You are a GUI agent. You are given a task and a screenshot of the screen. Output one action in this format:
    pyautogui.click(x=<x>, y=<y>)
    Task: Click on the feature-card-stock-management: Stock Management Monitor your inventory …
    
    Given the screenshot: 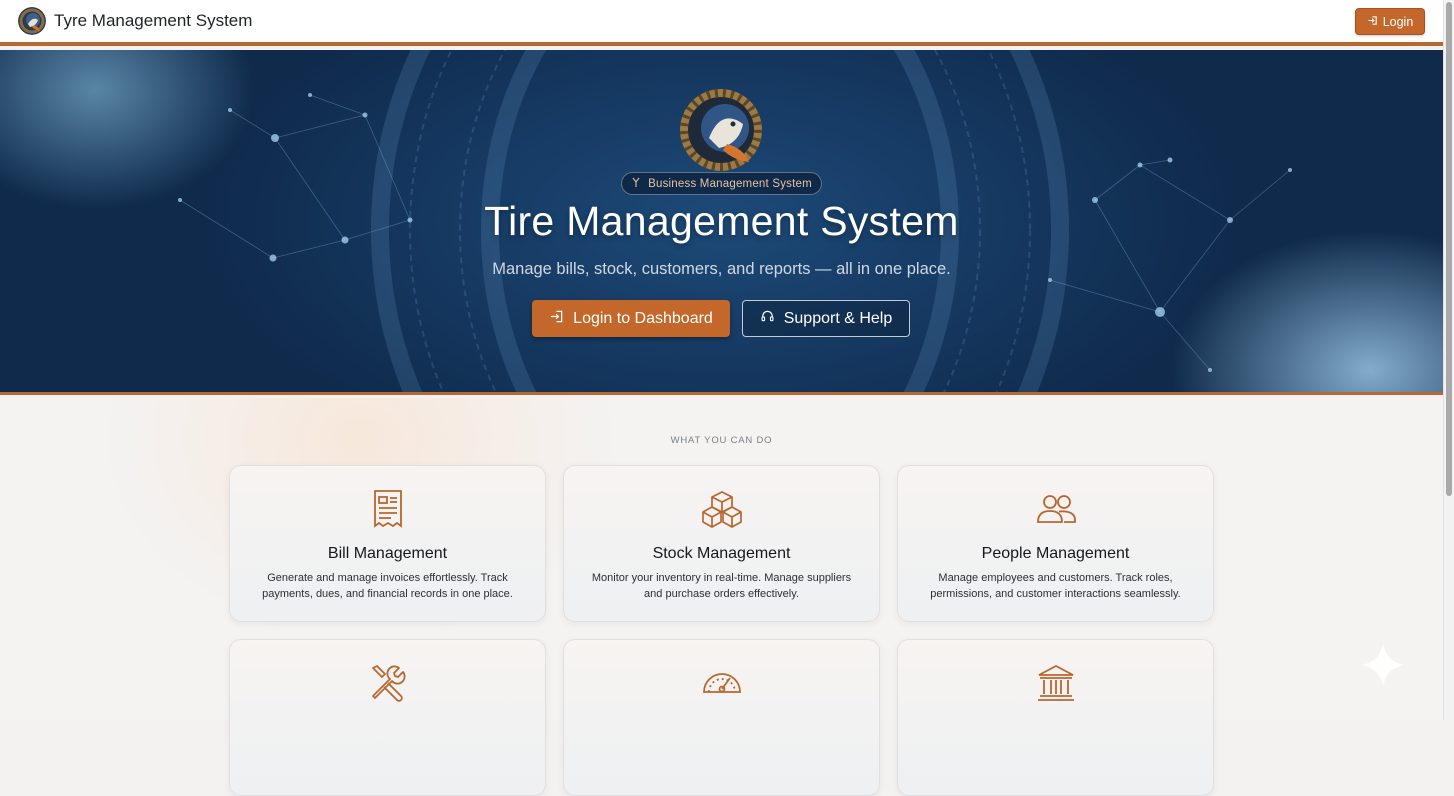 What is the action you would take?
    pyautogui.click(x=721, y=543)
    